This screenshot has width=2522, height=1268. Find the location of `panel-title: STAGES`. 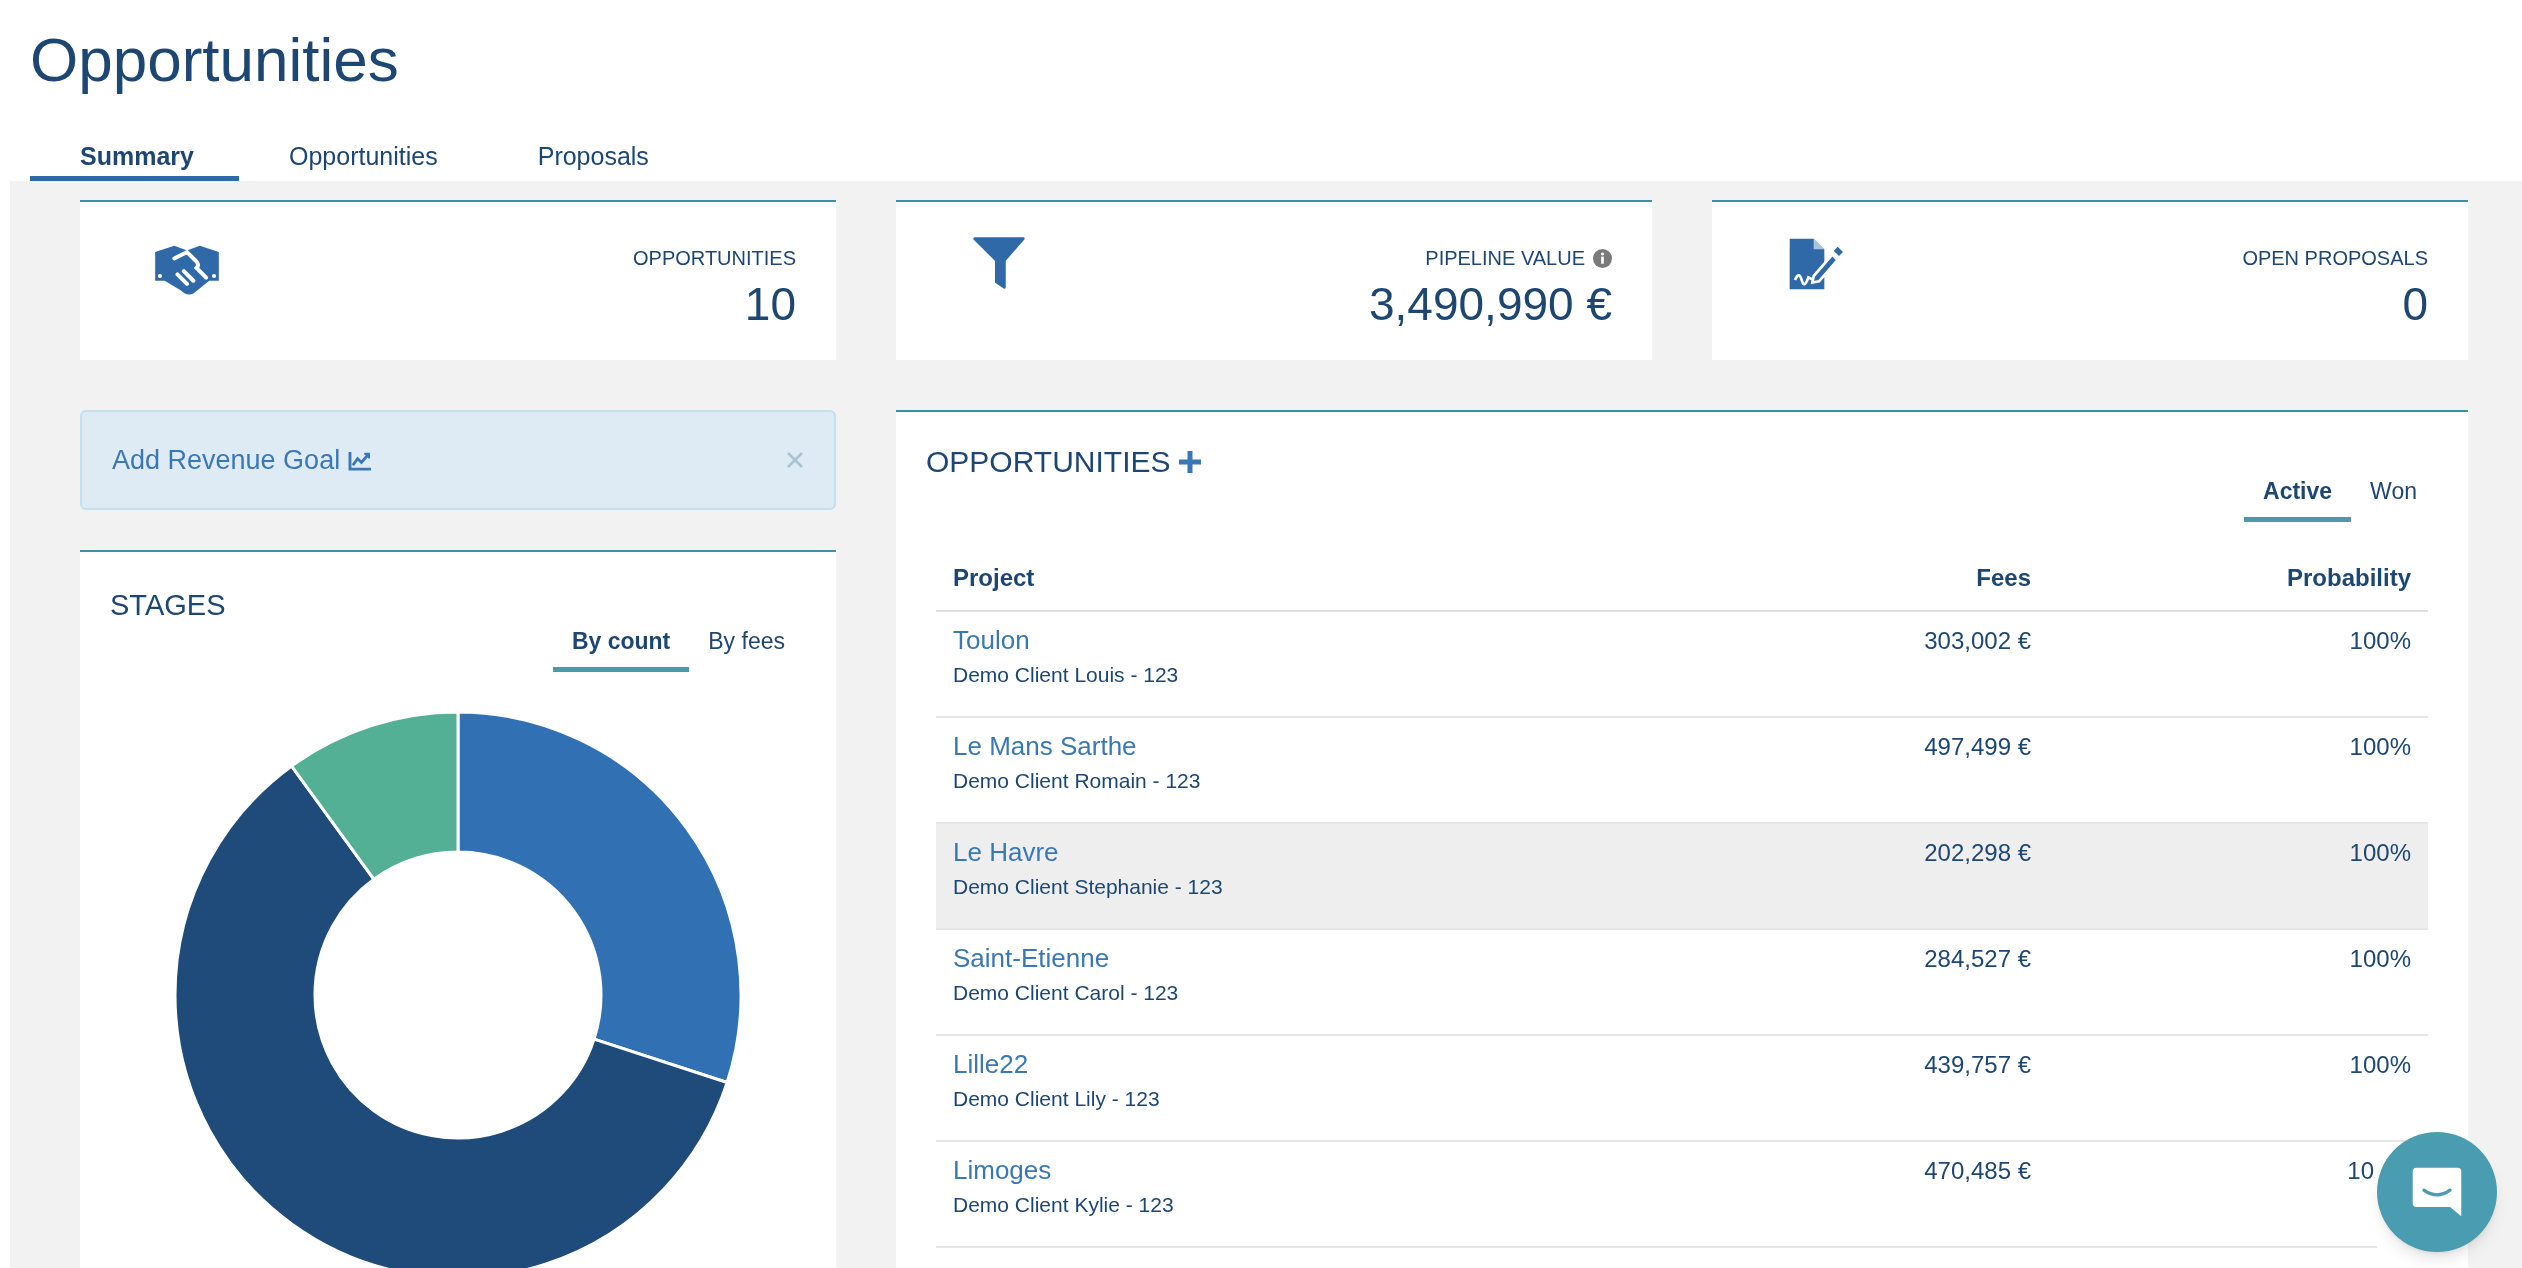

panel-title: STAGES is located at coordinates (168, 605).